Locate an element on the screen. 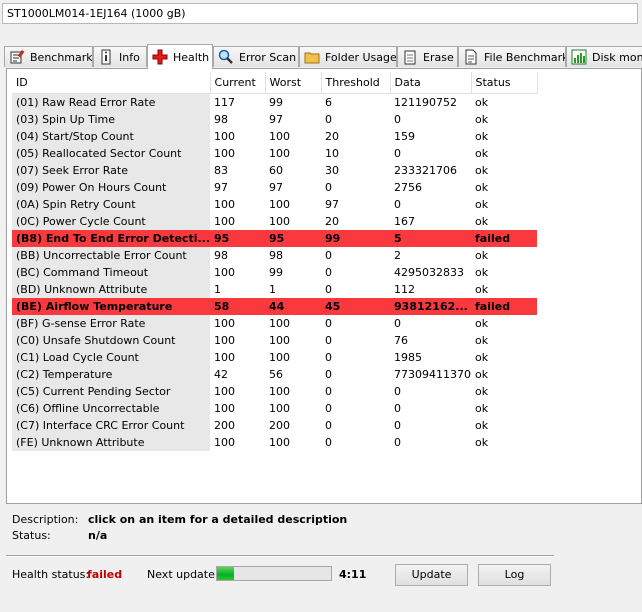 The height and width of the screenshot is (612, 642). column-header-threshold: Threshold is located at coordinates (356, 83).